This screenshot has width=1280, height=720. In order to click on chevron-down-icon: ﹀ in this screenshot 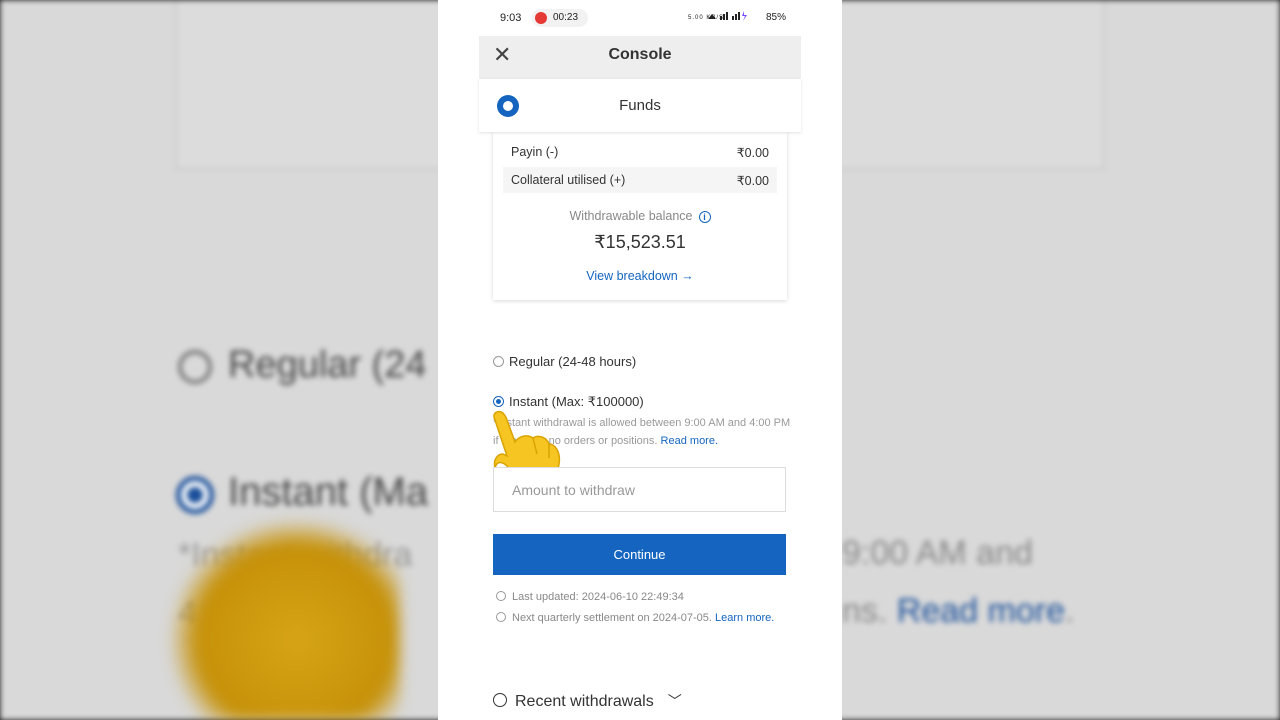, I will do `click(675, 701)`.